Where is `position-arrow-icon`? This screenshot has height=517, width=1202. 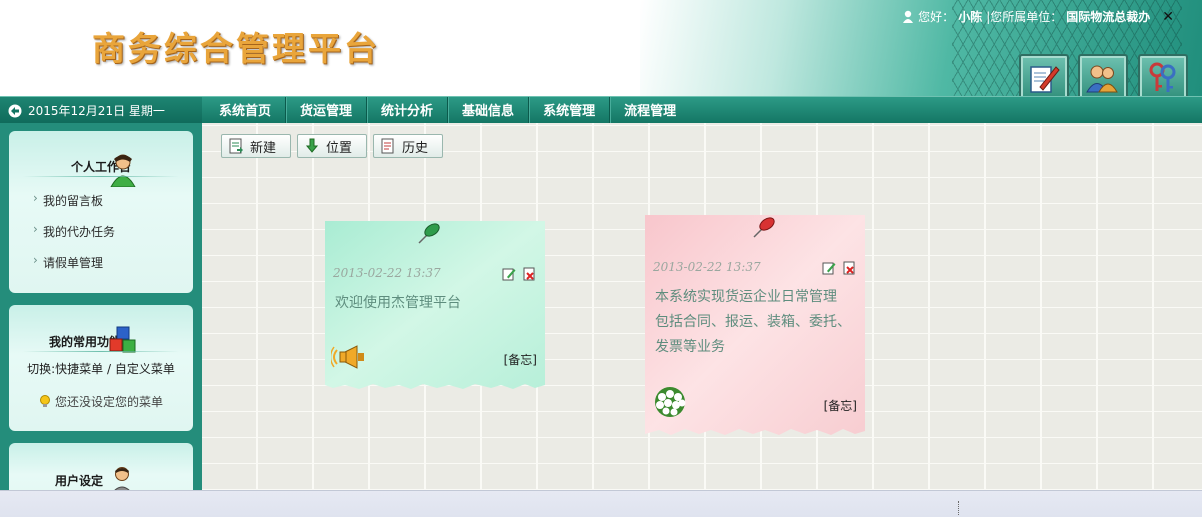
position-arrow-icon is located at coordinates (312, 145).